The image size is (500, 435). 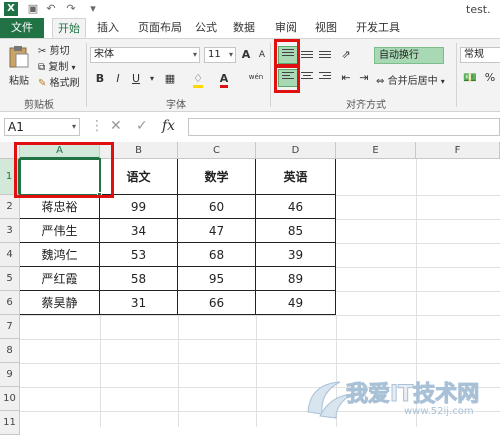 What do you see at coordinates (22, 28) in the screenshot?
I see `tab-file: 文件` at bounding box center [22, 28].